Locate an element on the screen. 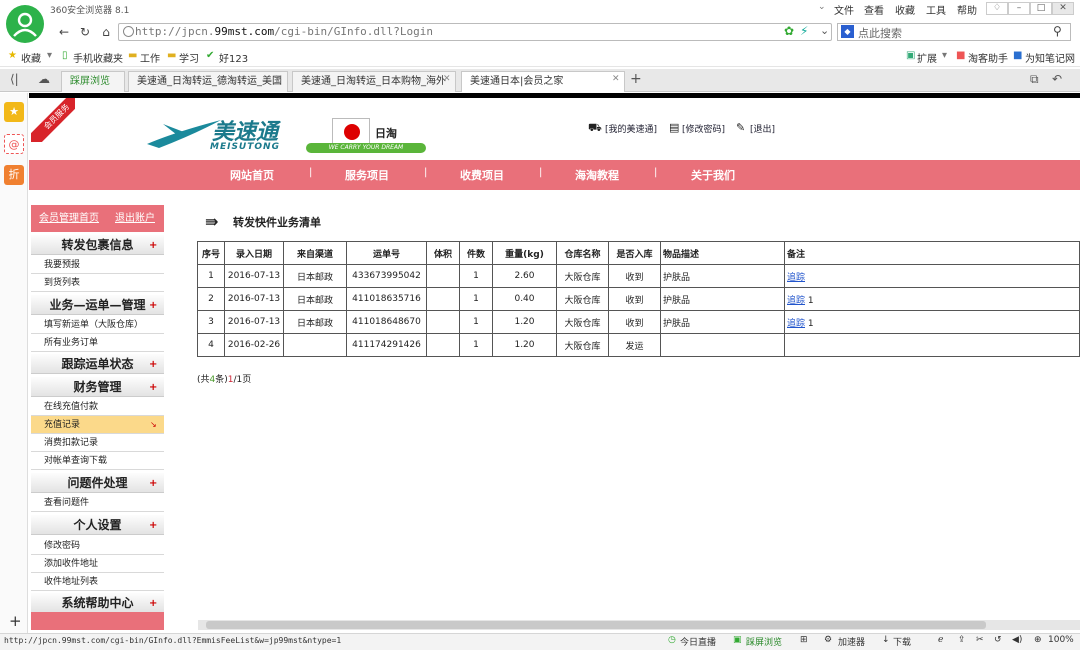 The image size is (1080, 650). cell-channel: 日本邮政 is located at coordinates (315, 299).